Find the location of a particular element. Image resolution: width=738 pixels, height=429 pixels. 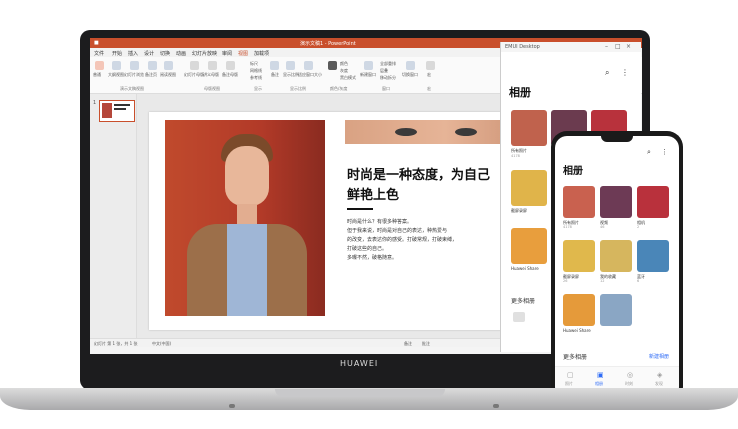

outline-view-icon is located at coordinates (116, 65).